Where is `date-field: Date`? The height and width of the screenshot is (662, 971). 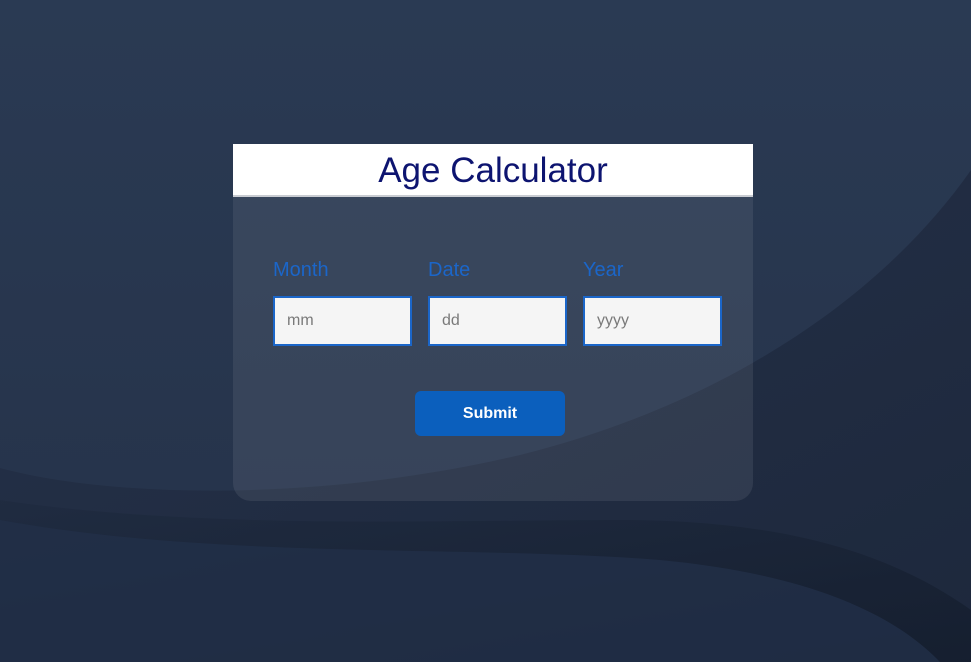 date-field: Date is located at coordinates (497, 302).